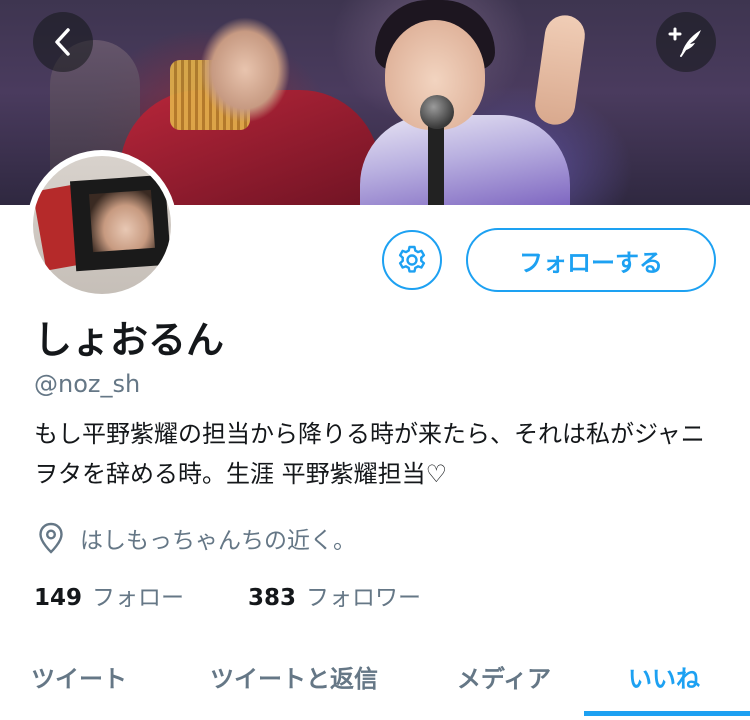 This screenshot has width=750, height=720. Describe the element at coordinates (465, 160) in the screenshot. I see `banner-figure-right-costume` at that location.